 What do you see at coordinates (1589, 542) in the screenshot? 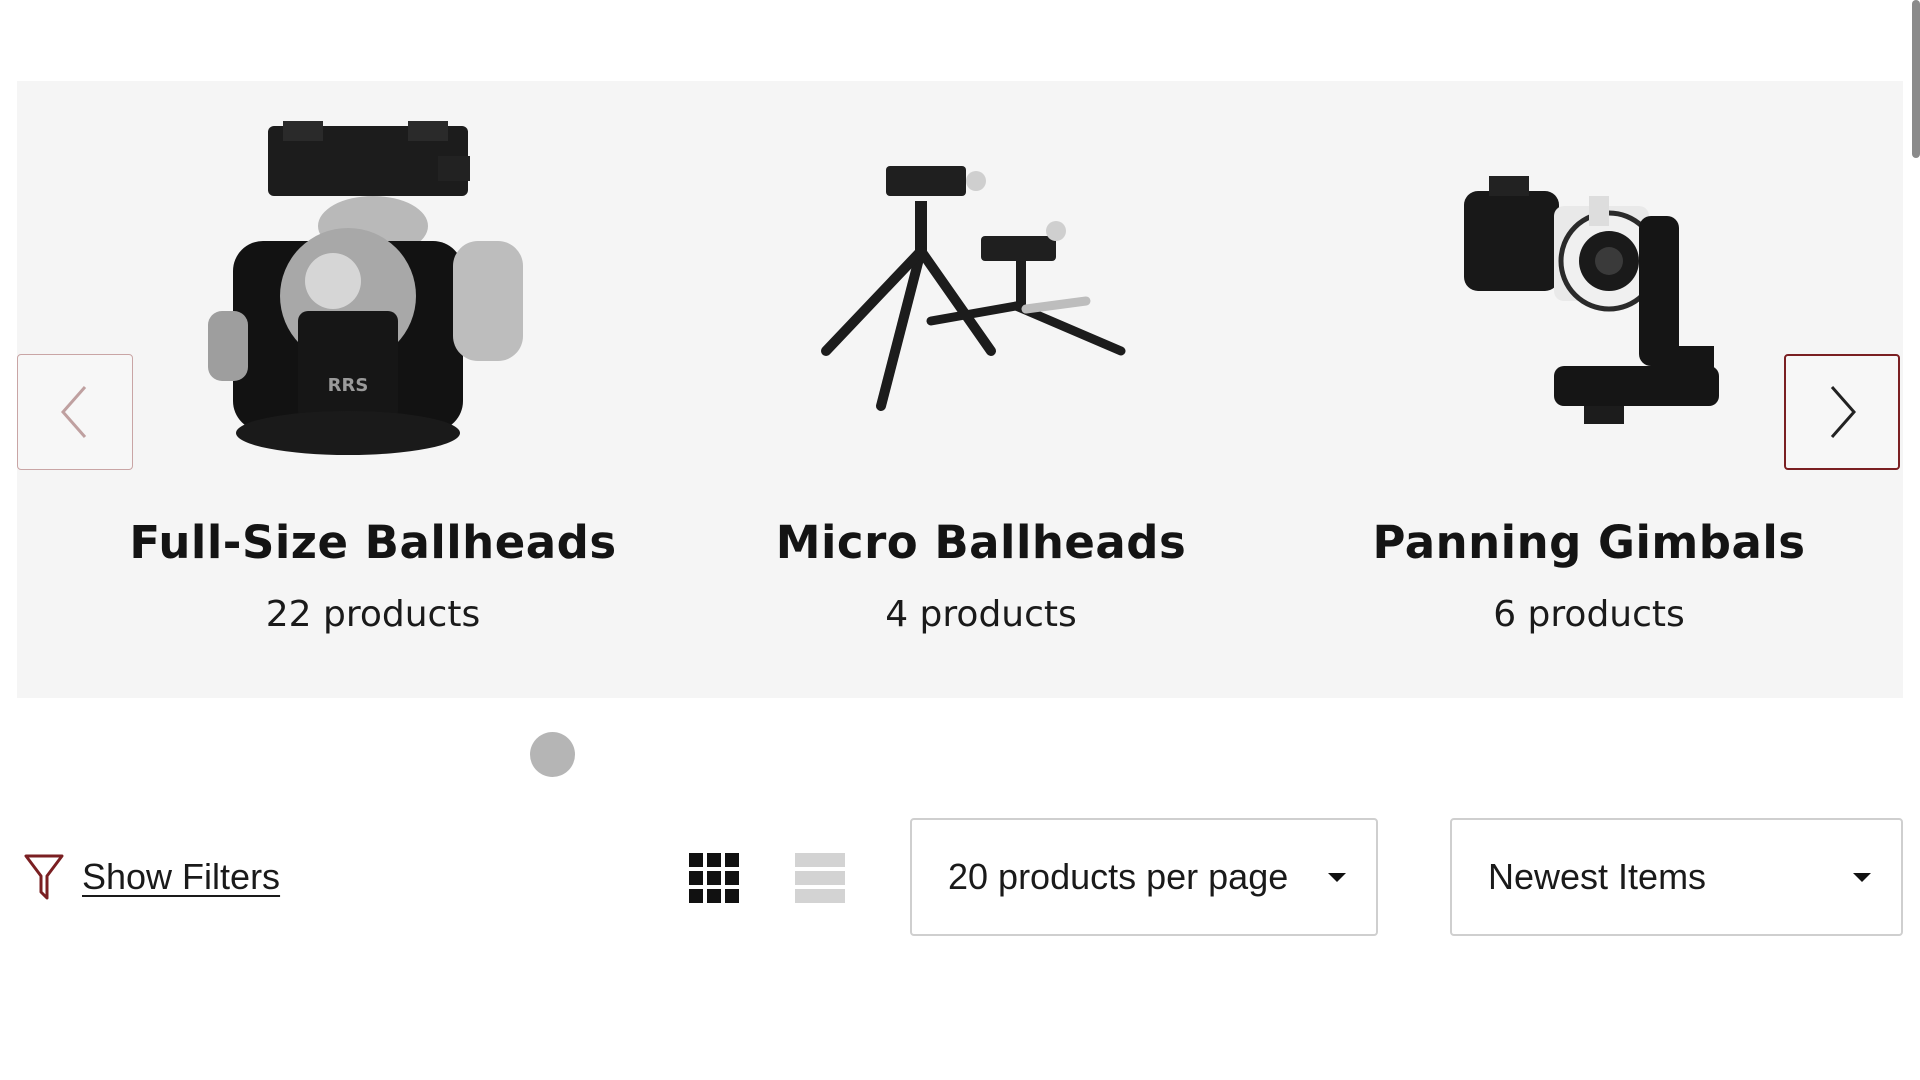
I see `category-title: Panning Gimbals` at bounding box center [1589, 542].